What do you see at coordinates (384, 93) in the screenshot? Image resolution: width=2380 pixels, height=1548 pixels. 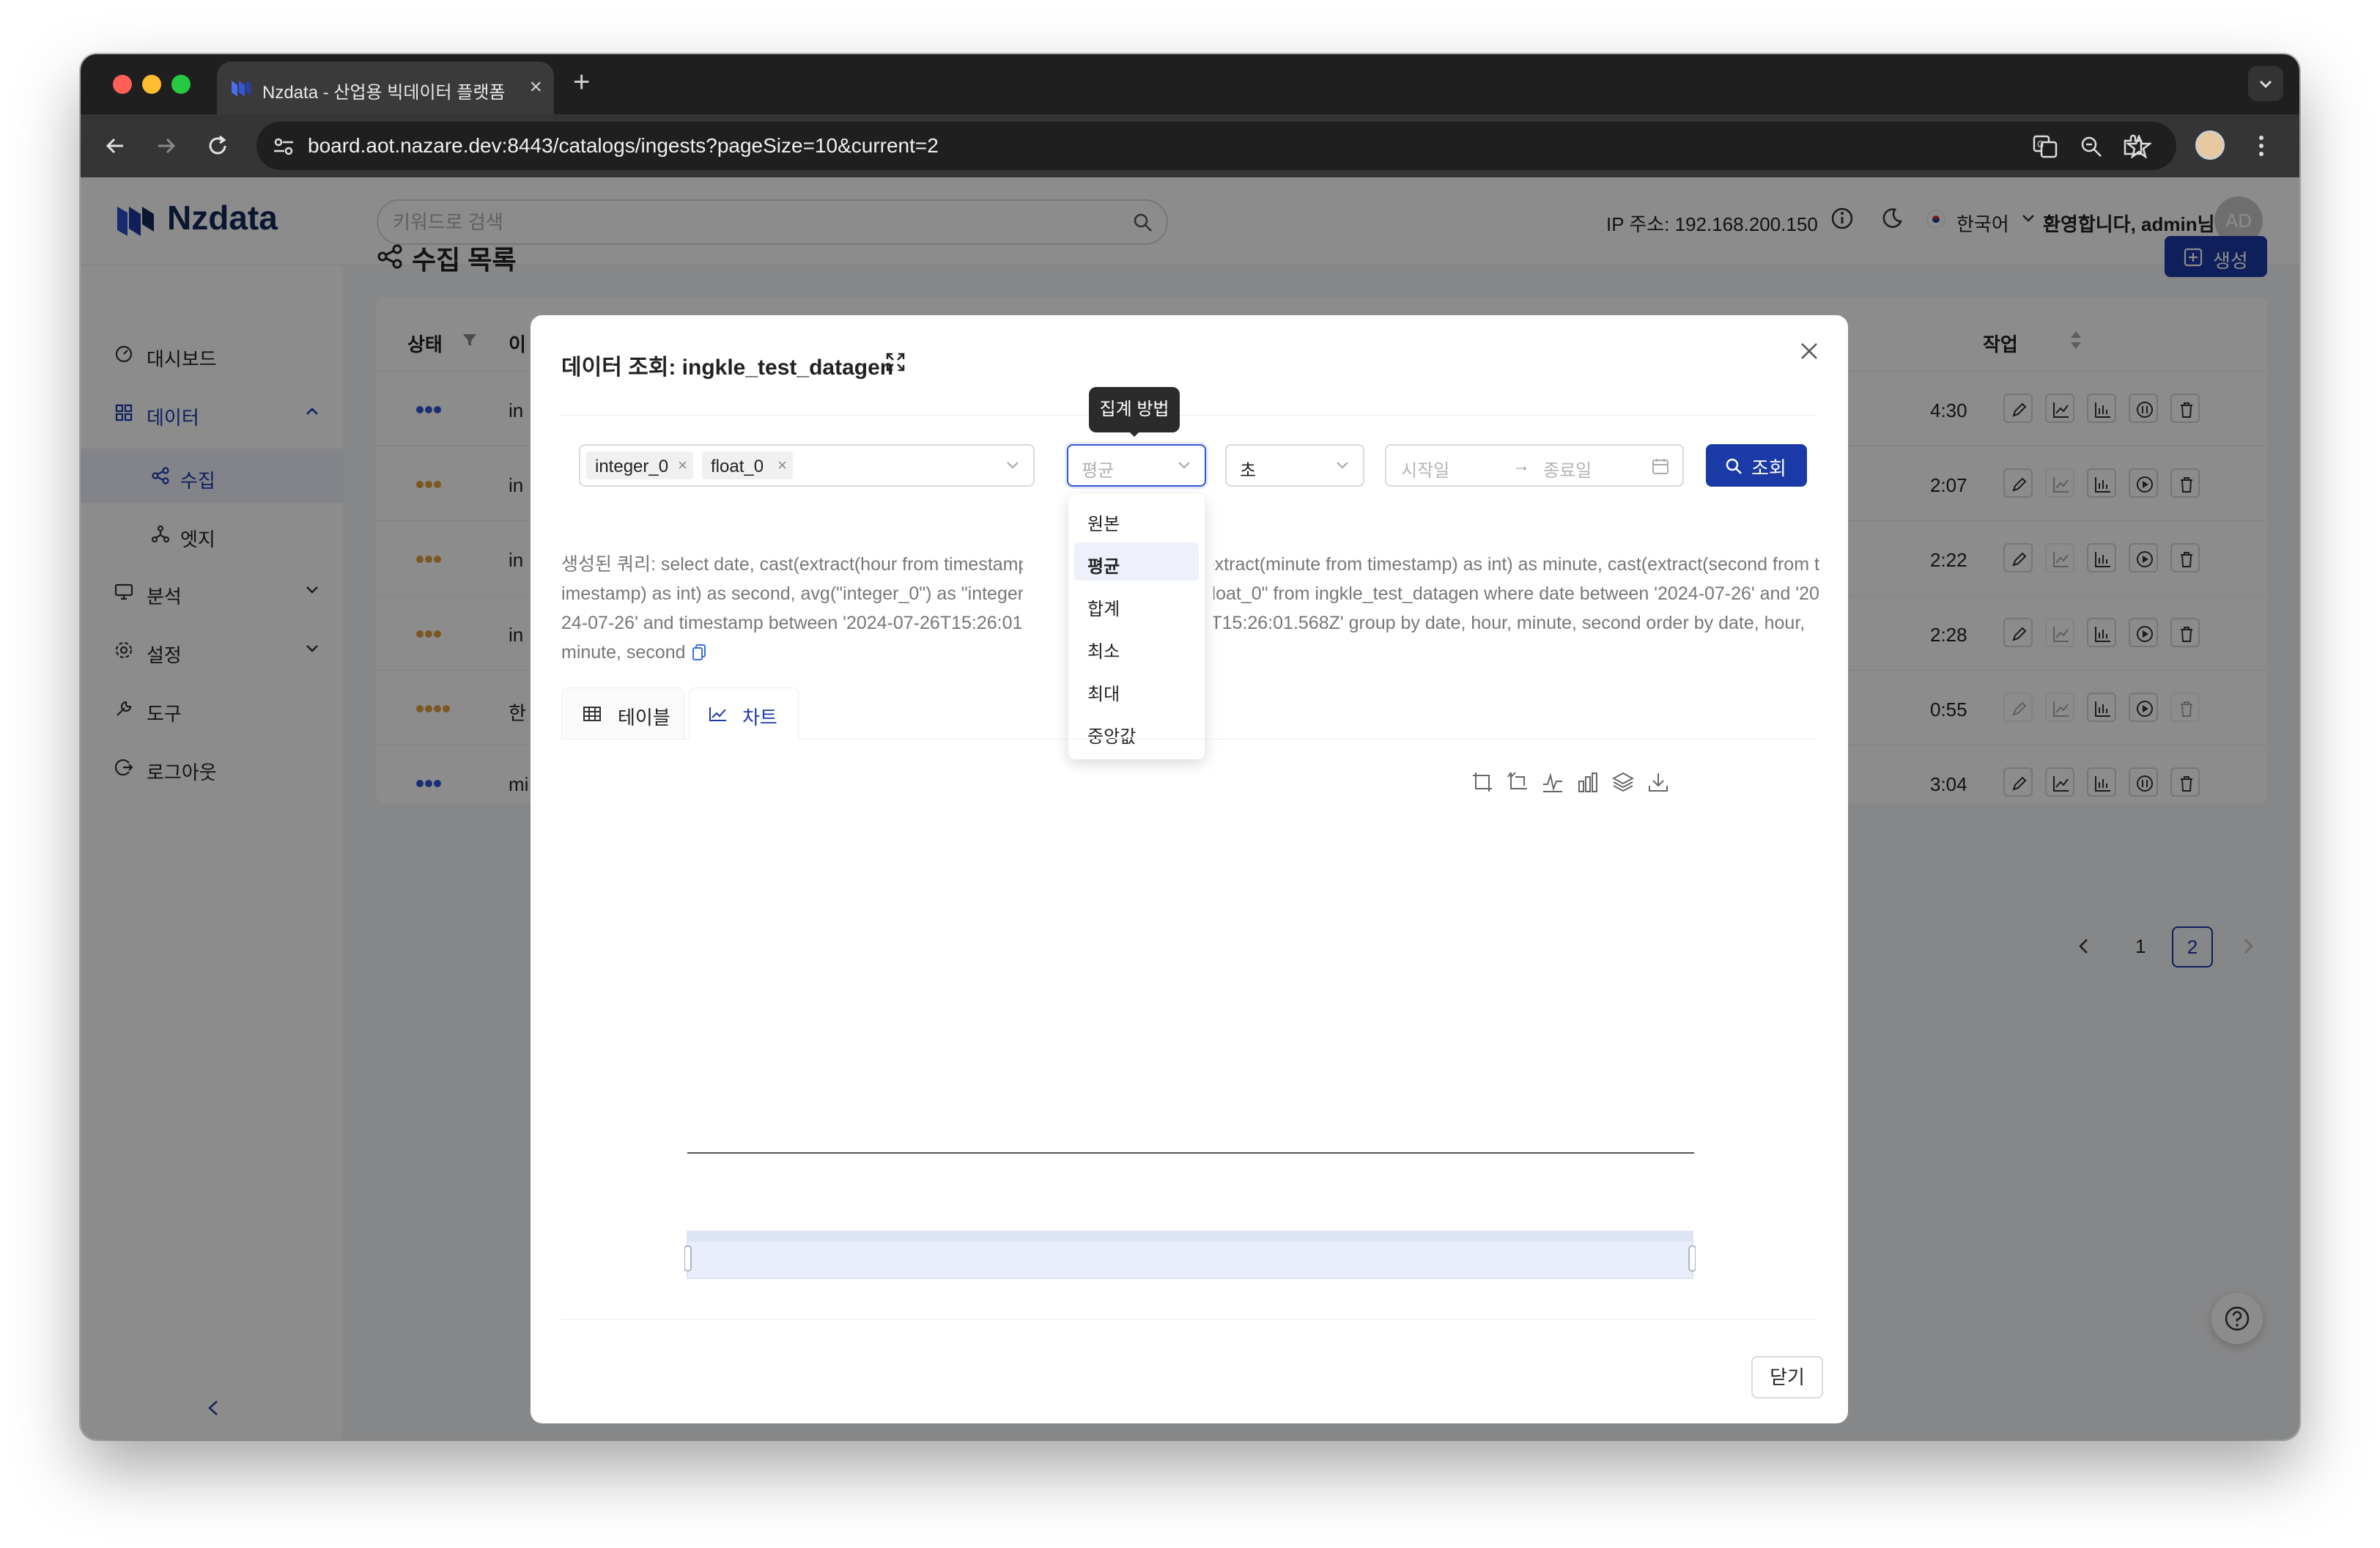 I see `tab-title: Nzdata - 산업용 빅데이터 플랫폼` at bounding box center [384, 93].